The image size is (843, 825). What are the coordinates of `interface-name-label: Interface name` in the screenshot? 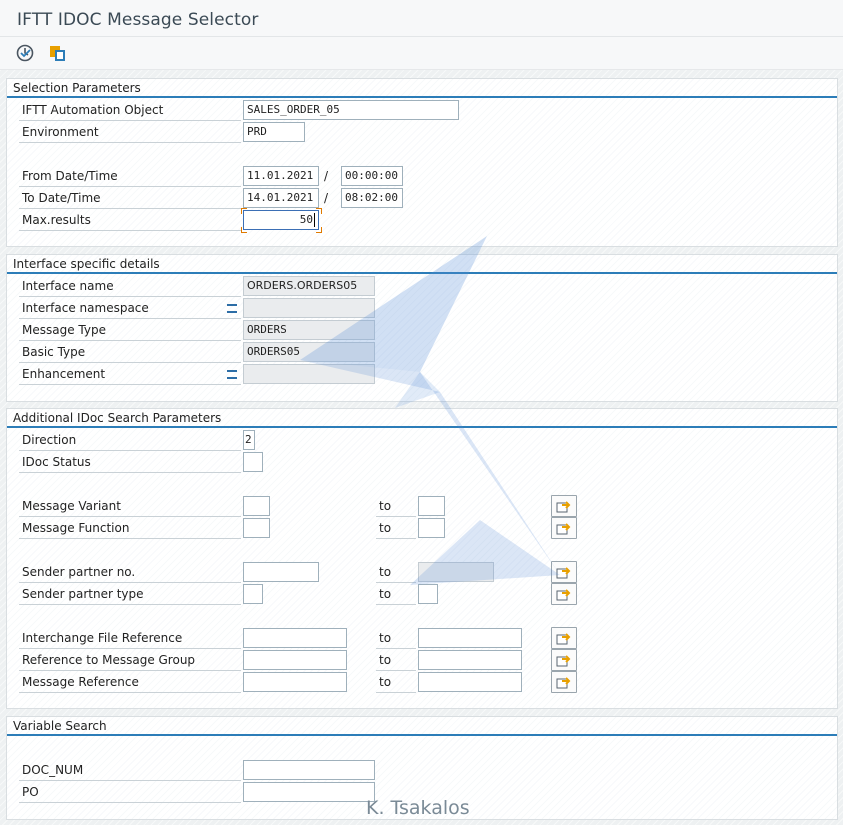 It's located at (130, 286).